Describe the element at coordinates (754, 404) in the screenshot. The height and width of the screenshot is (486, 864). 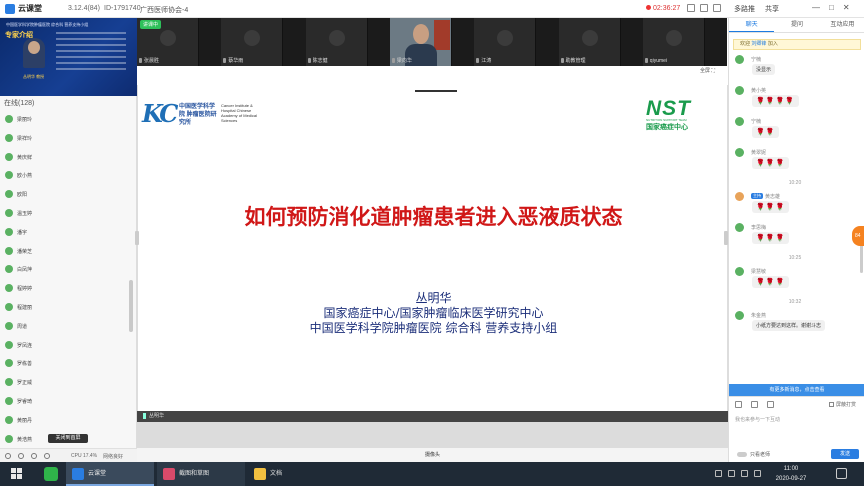
I see `image-icon` at that location.